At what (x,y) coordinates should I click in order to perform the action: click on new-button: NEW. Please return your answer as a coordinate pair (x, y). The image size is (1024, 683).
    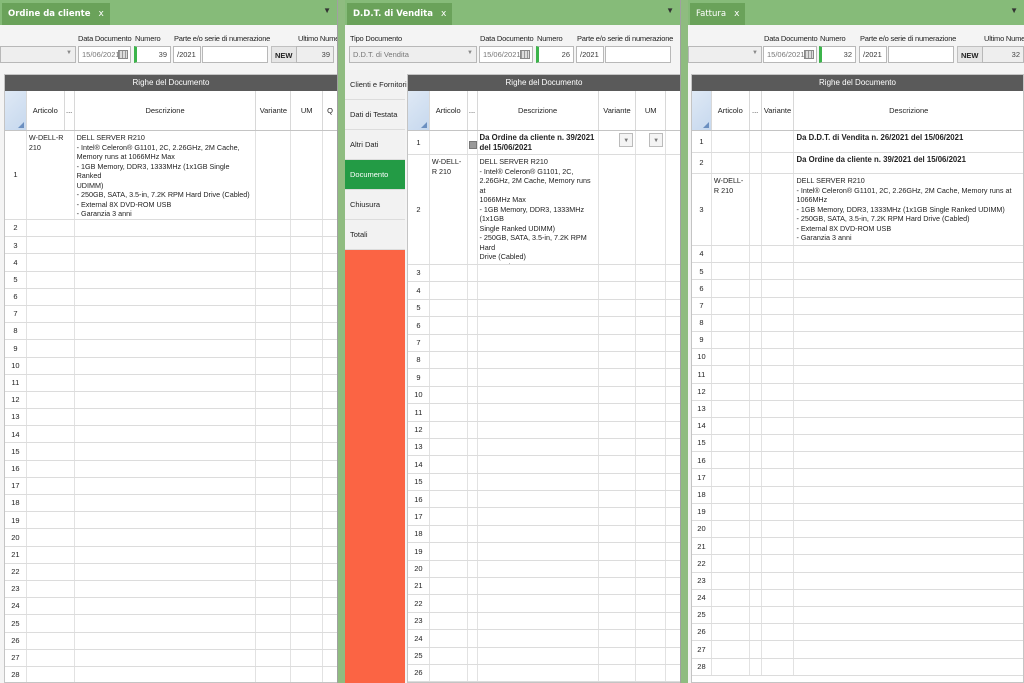
    Looking at the image, I should click on (284, 54).